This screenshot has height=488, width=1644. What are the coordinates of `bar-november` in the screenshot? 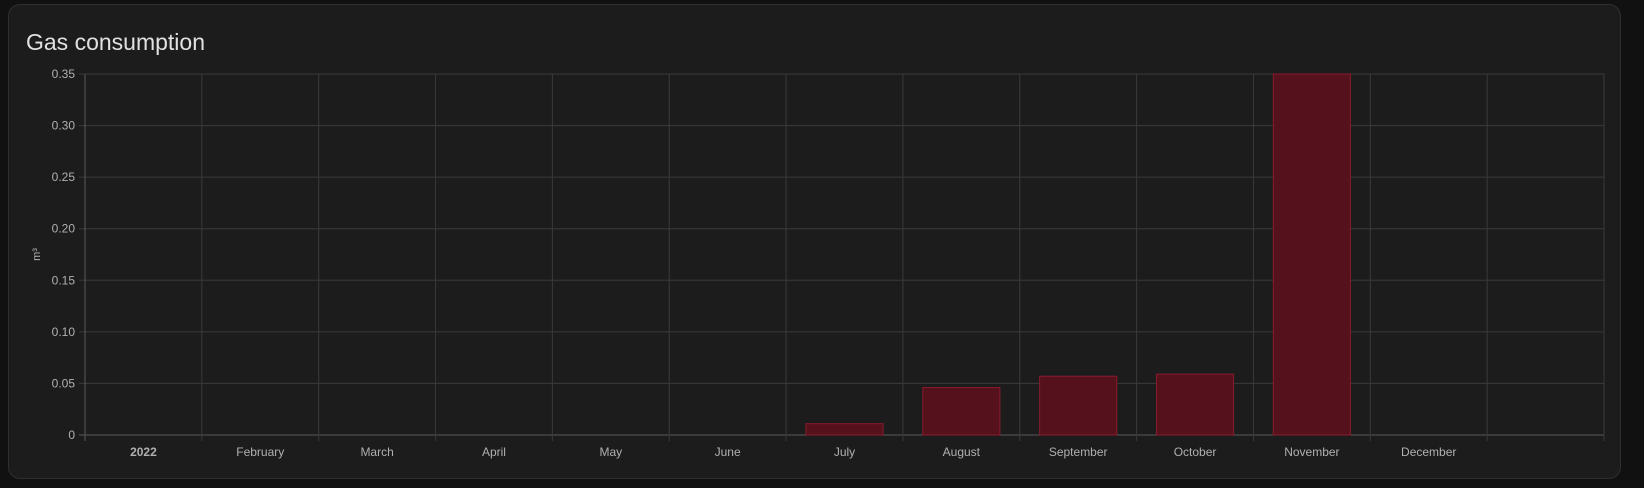 It's located at (1311, 254).